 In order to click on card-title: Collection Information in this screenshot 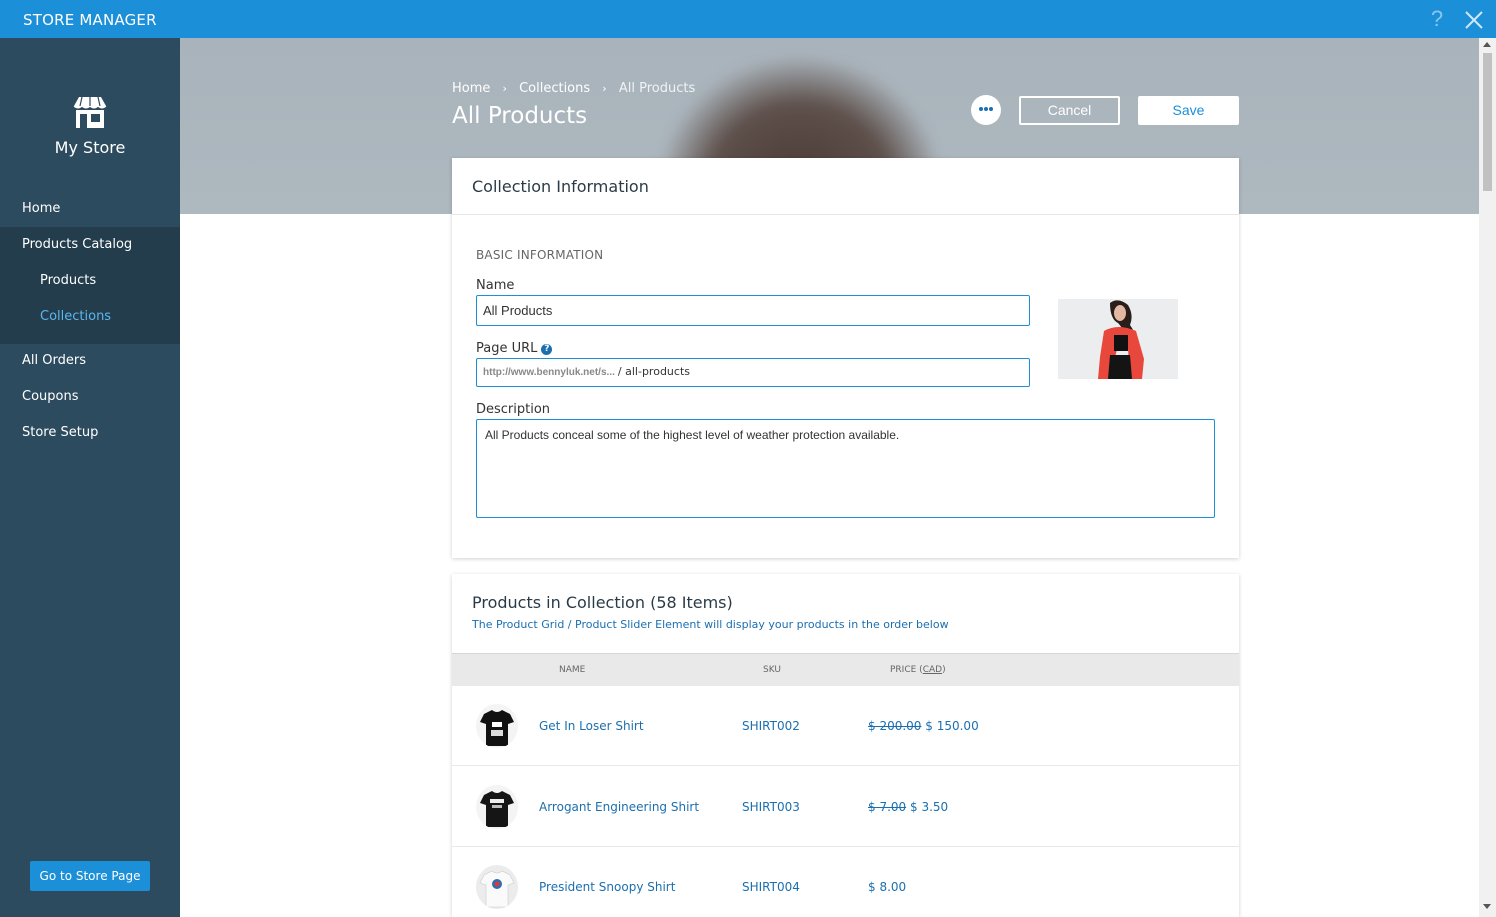, I will do `click(560, 186)`.